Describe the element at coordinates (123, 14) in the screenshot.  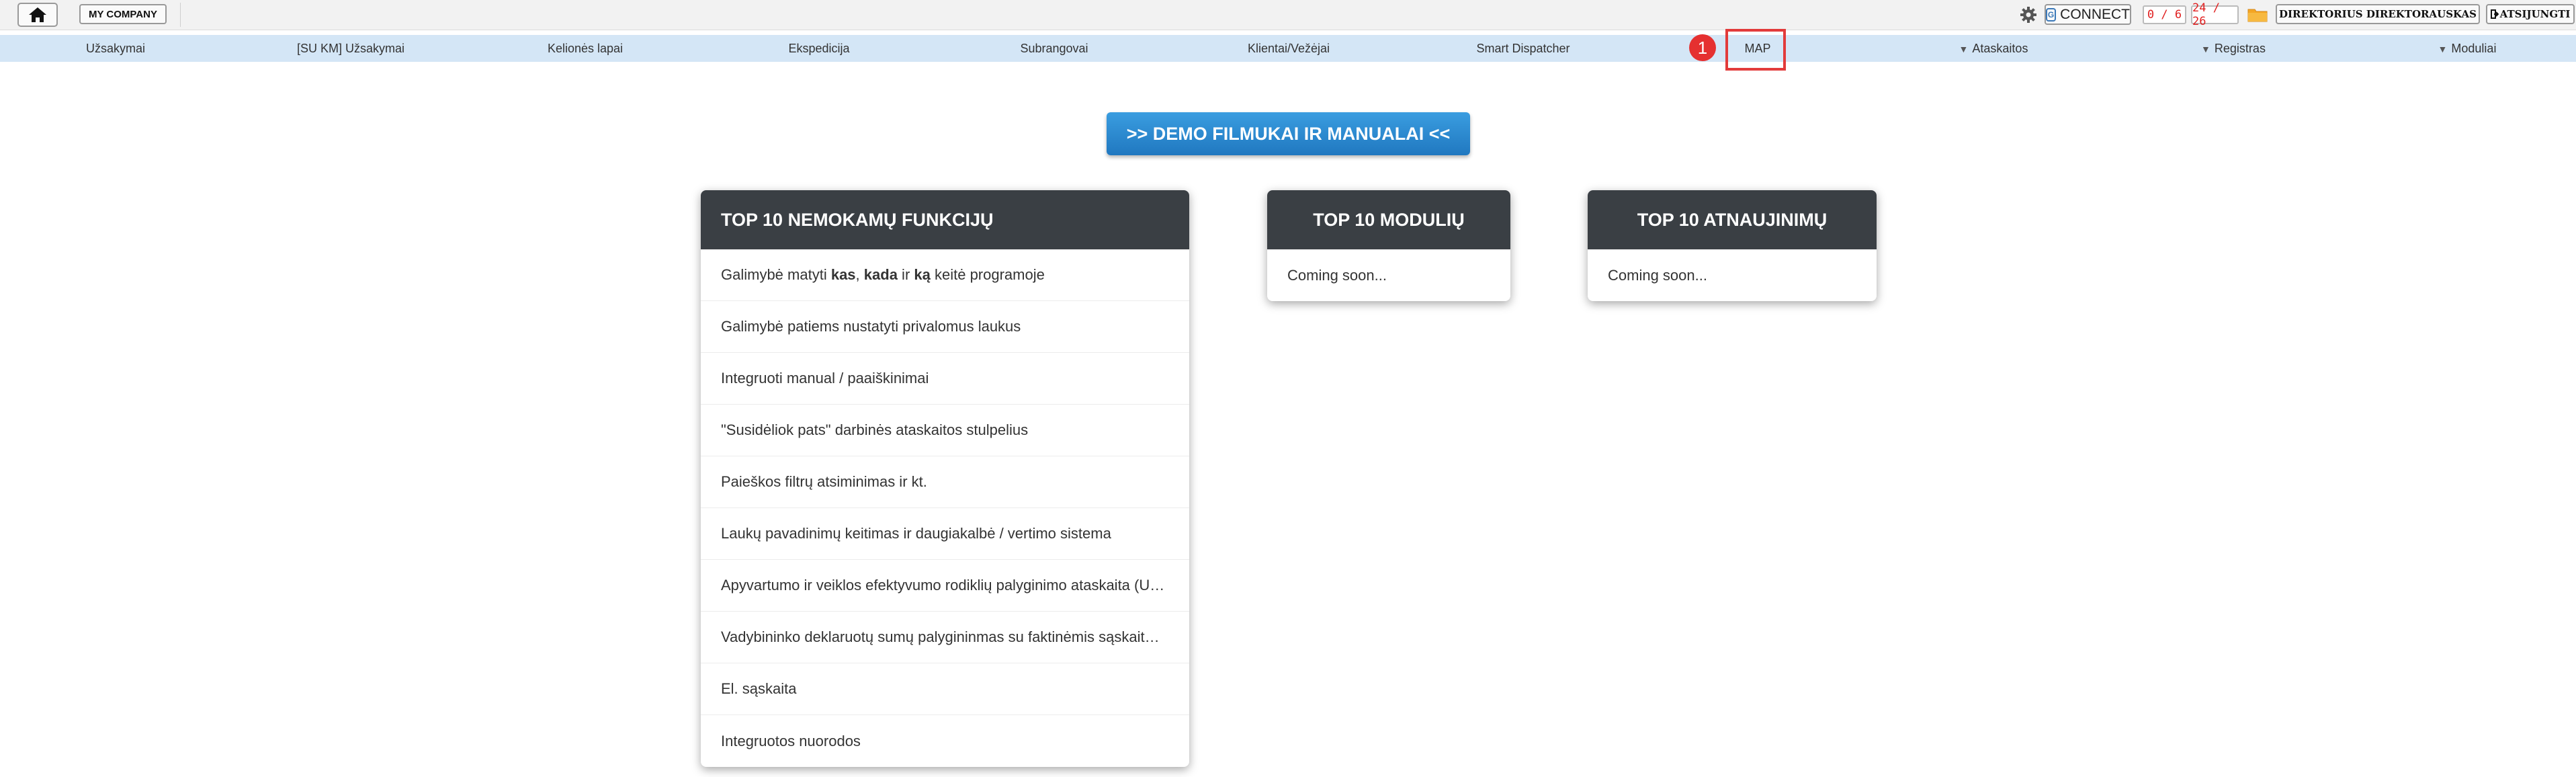
I see `company-button: MY COMPANY` at that location.